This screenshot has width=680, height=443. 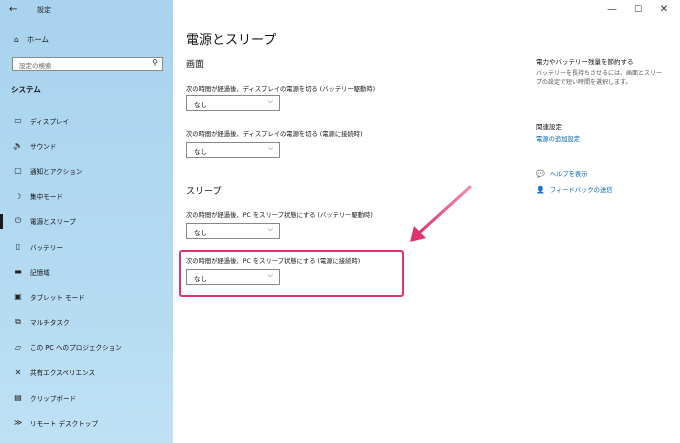 I want to click on send-feedback-link: 👤 フィードバックの送信, so click(x=574, y=190).